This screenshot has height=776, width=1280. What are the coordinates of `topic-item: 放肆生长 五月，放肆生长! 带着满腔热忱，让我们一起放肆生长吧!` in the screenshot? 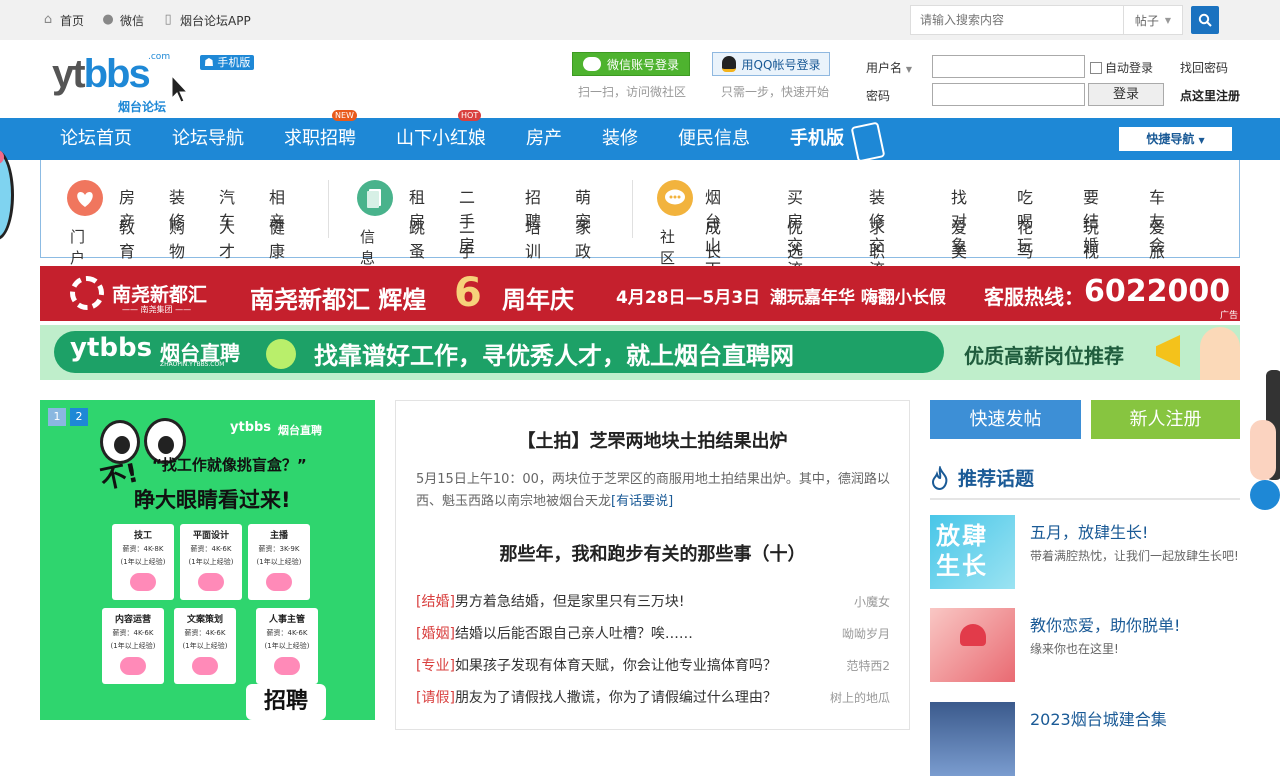 It's located at (1085, 552).